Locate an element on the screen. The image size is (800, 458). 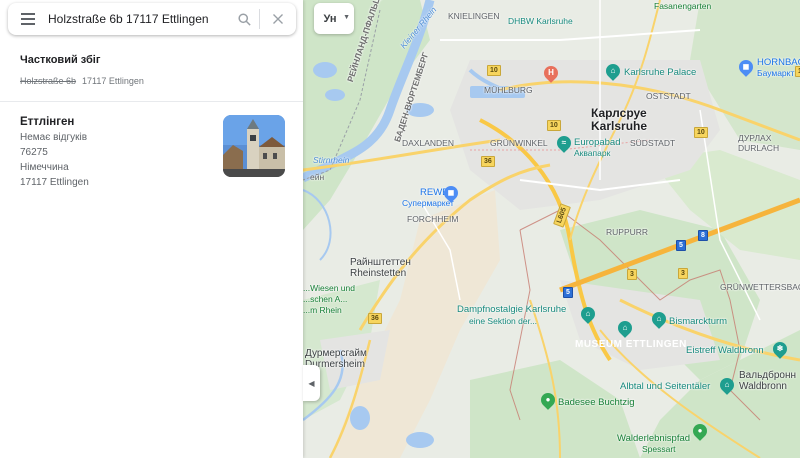
place-address: 17117 Ettlingen is located at coordinates (54, 182).